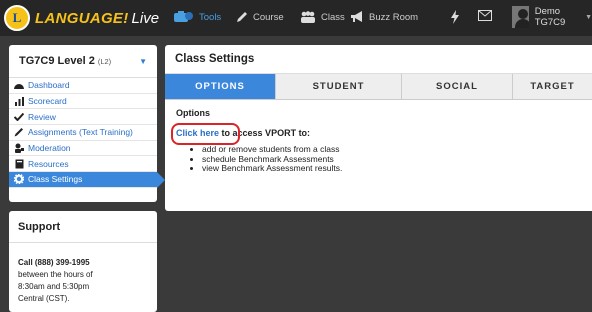 The height and width of the screenshot is (312, 592). I want to click on nav-tools-label: Tools, so click(210, 17).